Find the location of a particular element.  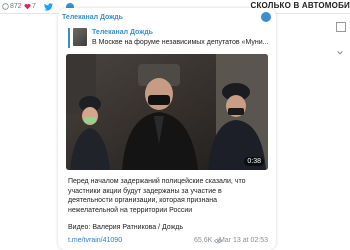

twitter-share is located at coordinates (48, 6).